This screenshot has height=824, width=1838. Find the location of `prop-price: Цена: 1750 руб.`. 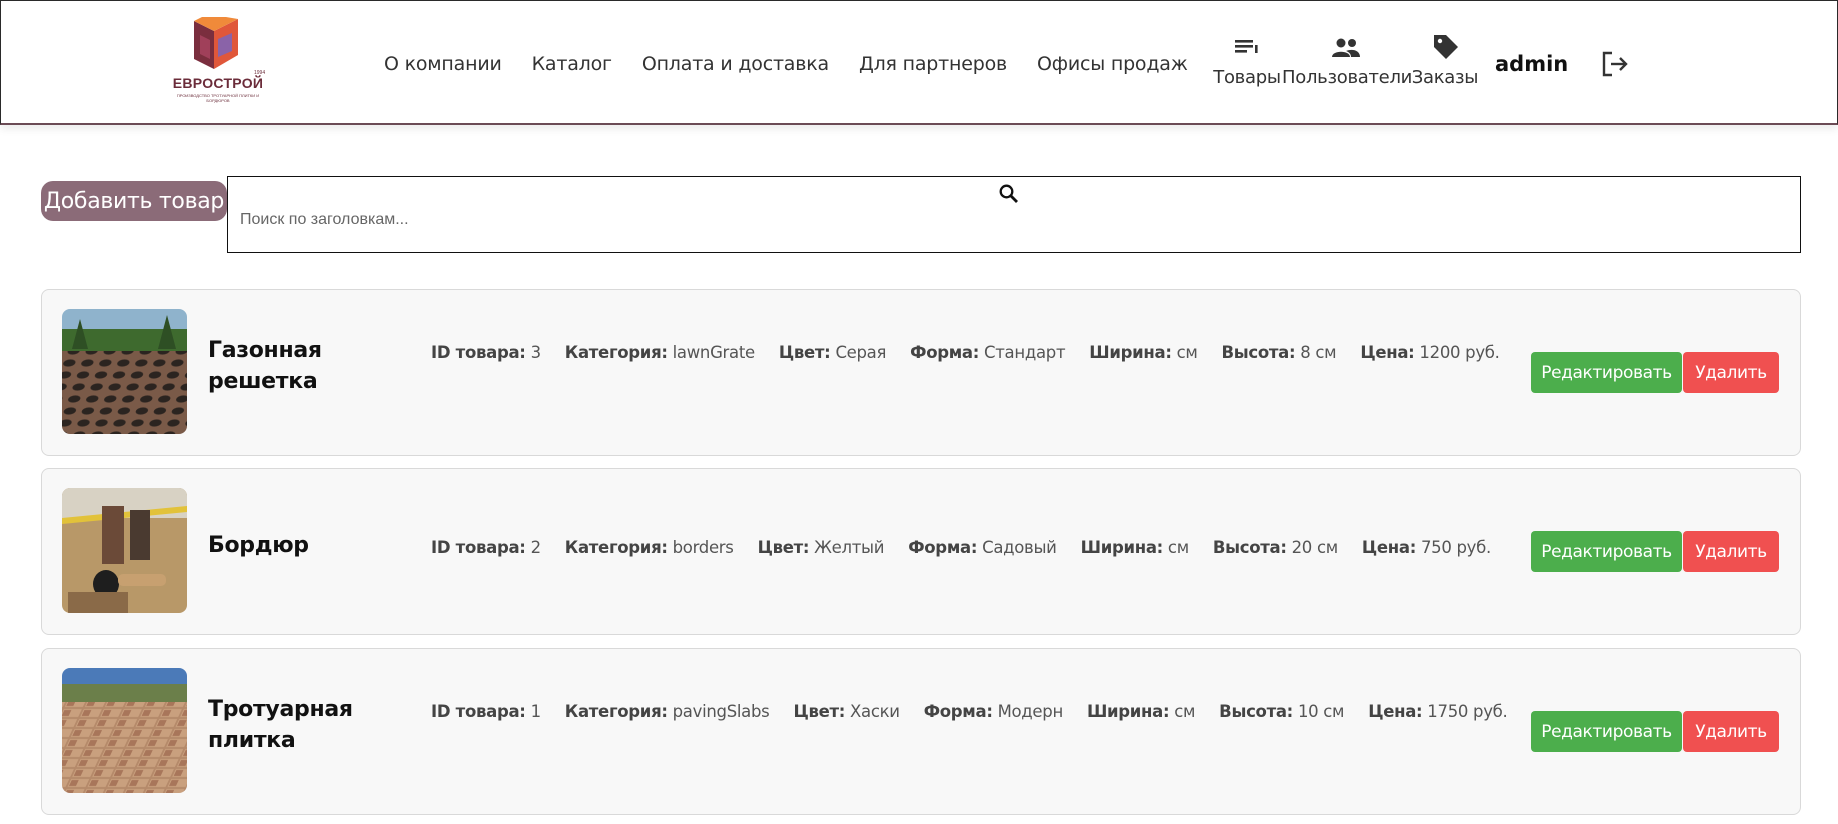

prop-price: Цена: 1750 руб. is located at coordinates (1438, 711).